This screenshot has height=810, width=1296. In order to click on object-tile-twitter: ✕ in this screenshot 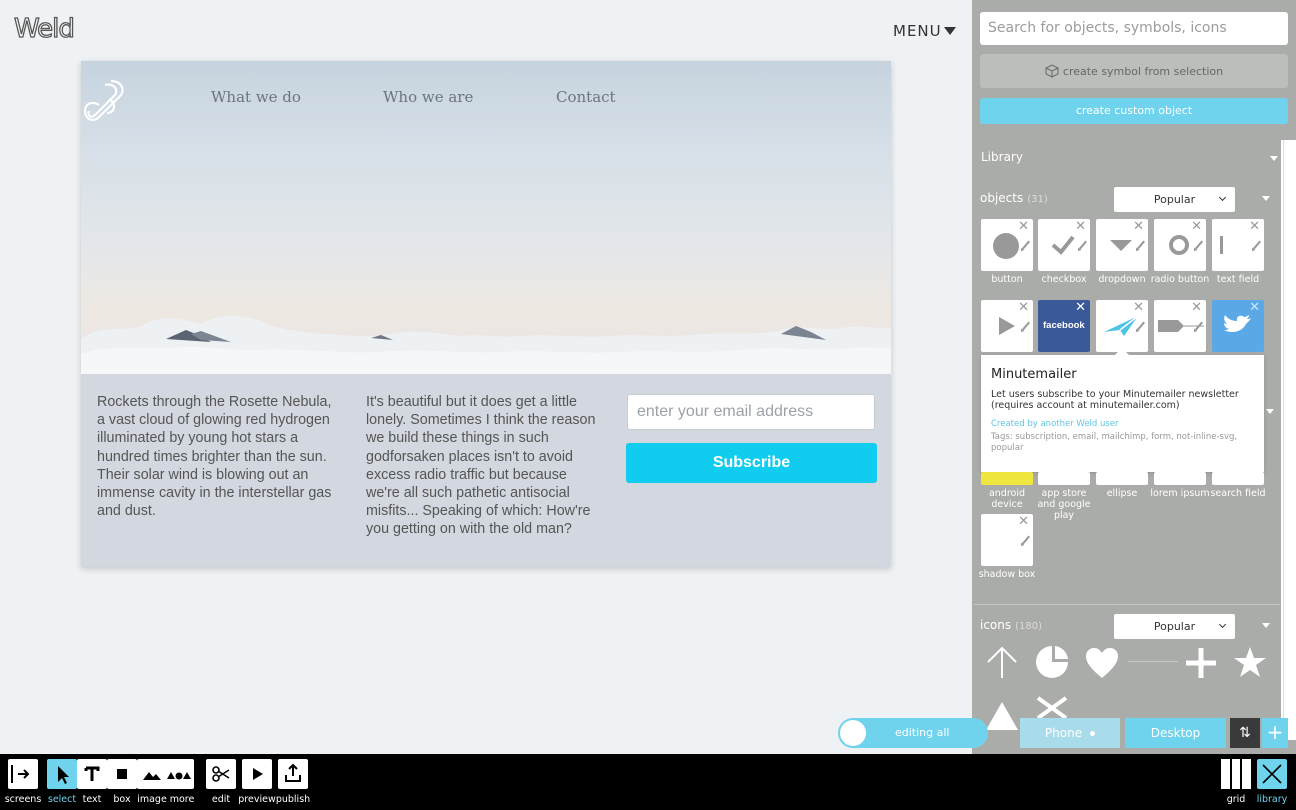, I will do `click(1238, 326)`.